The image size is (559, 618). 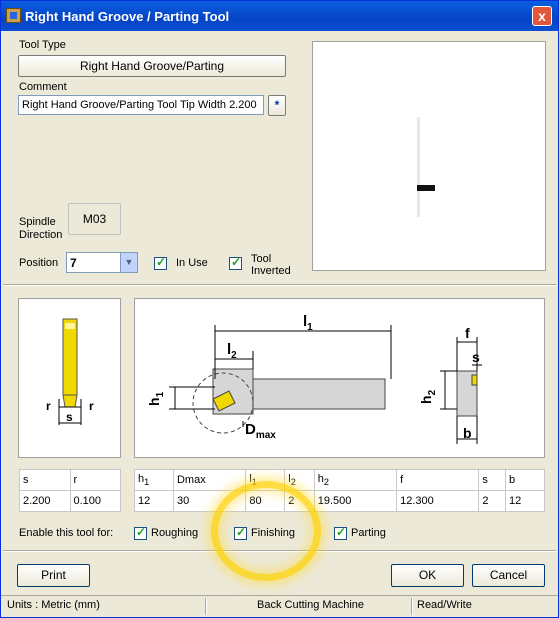 I want to click on table-cell: 2, so click(x=492, y=501).